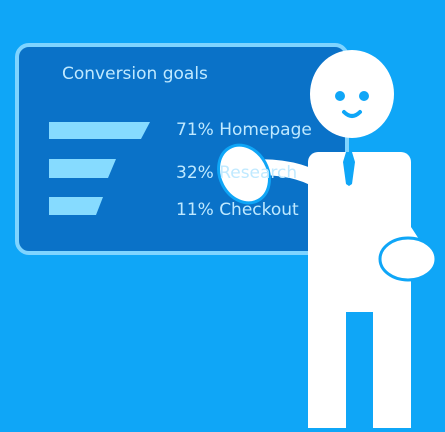 Image resolution: width=445 pixels, height=432 pixels. I want to click on presenter-right-hand, so click(408, 259).